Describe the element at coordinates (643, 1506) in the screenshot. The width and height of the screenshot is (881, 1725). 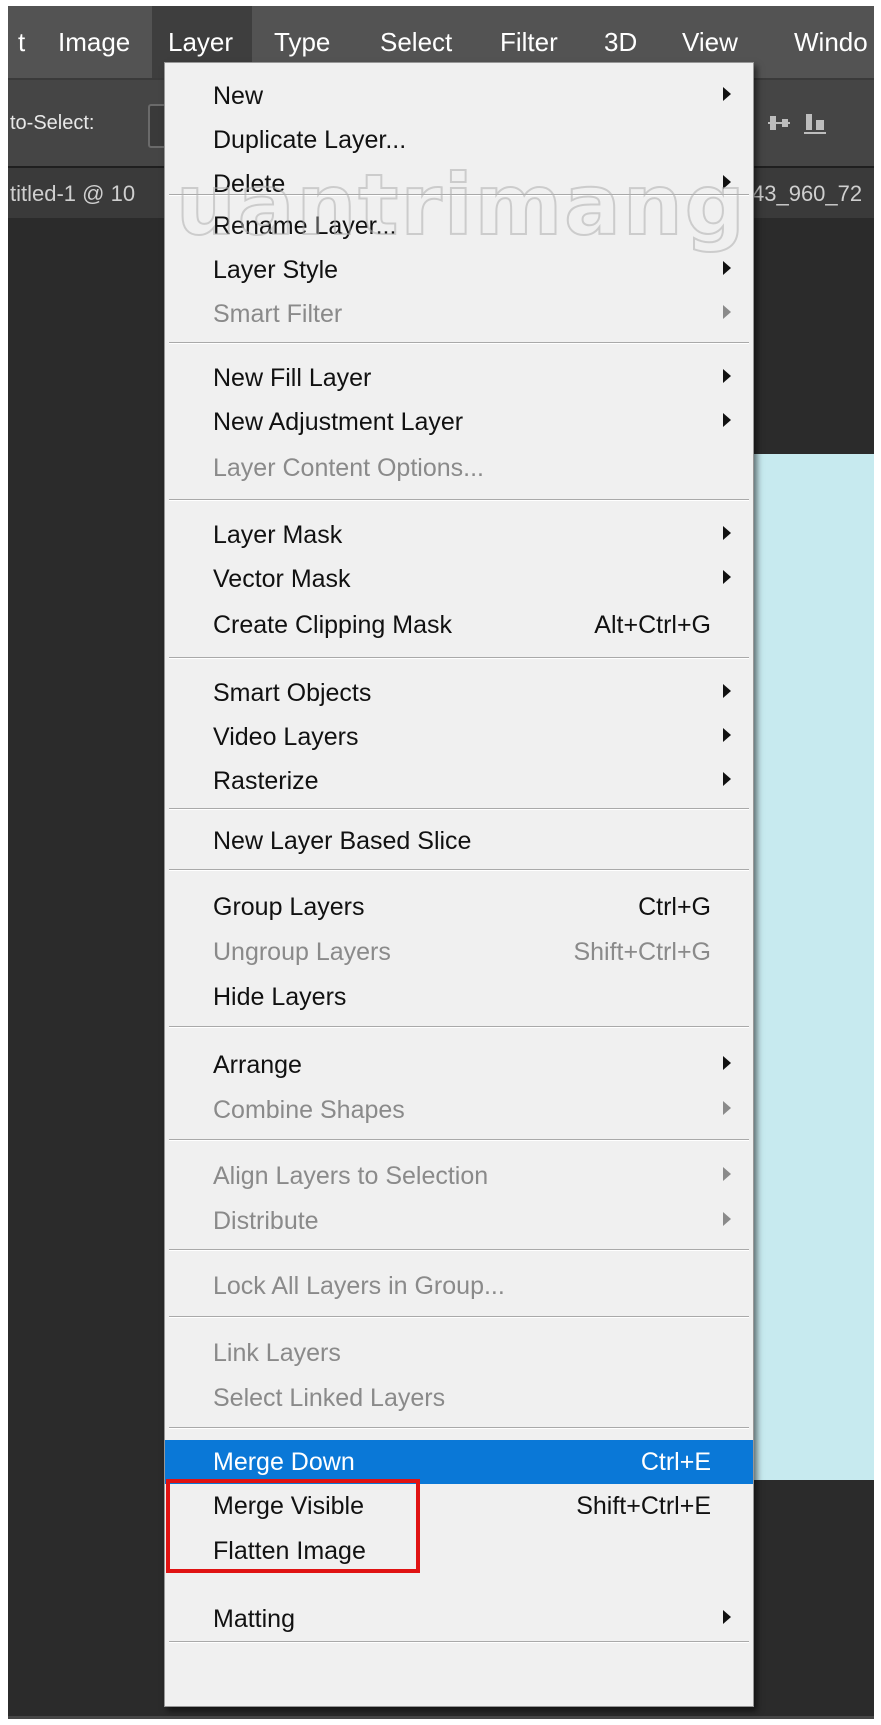
I see `shortcut-label: Shift+Ctrl+E` at that location.